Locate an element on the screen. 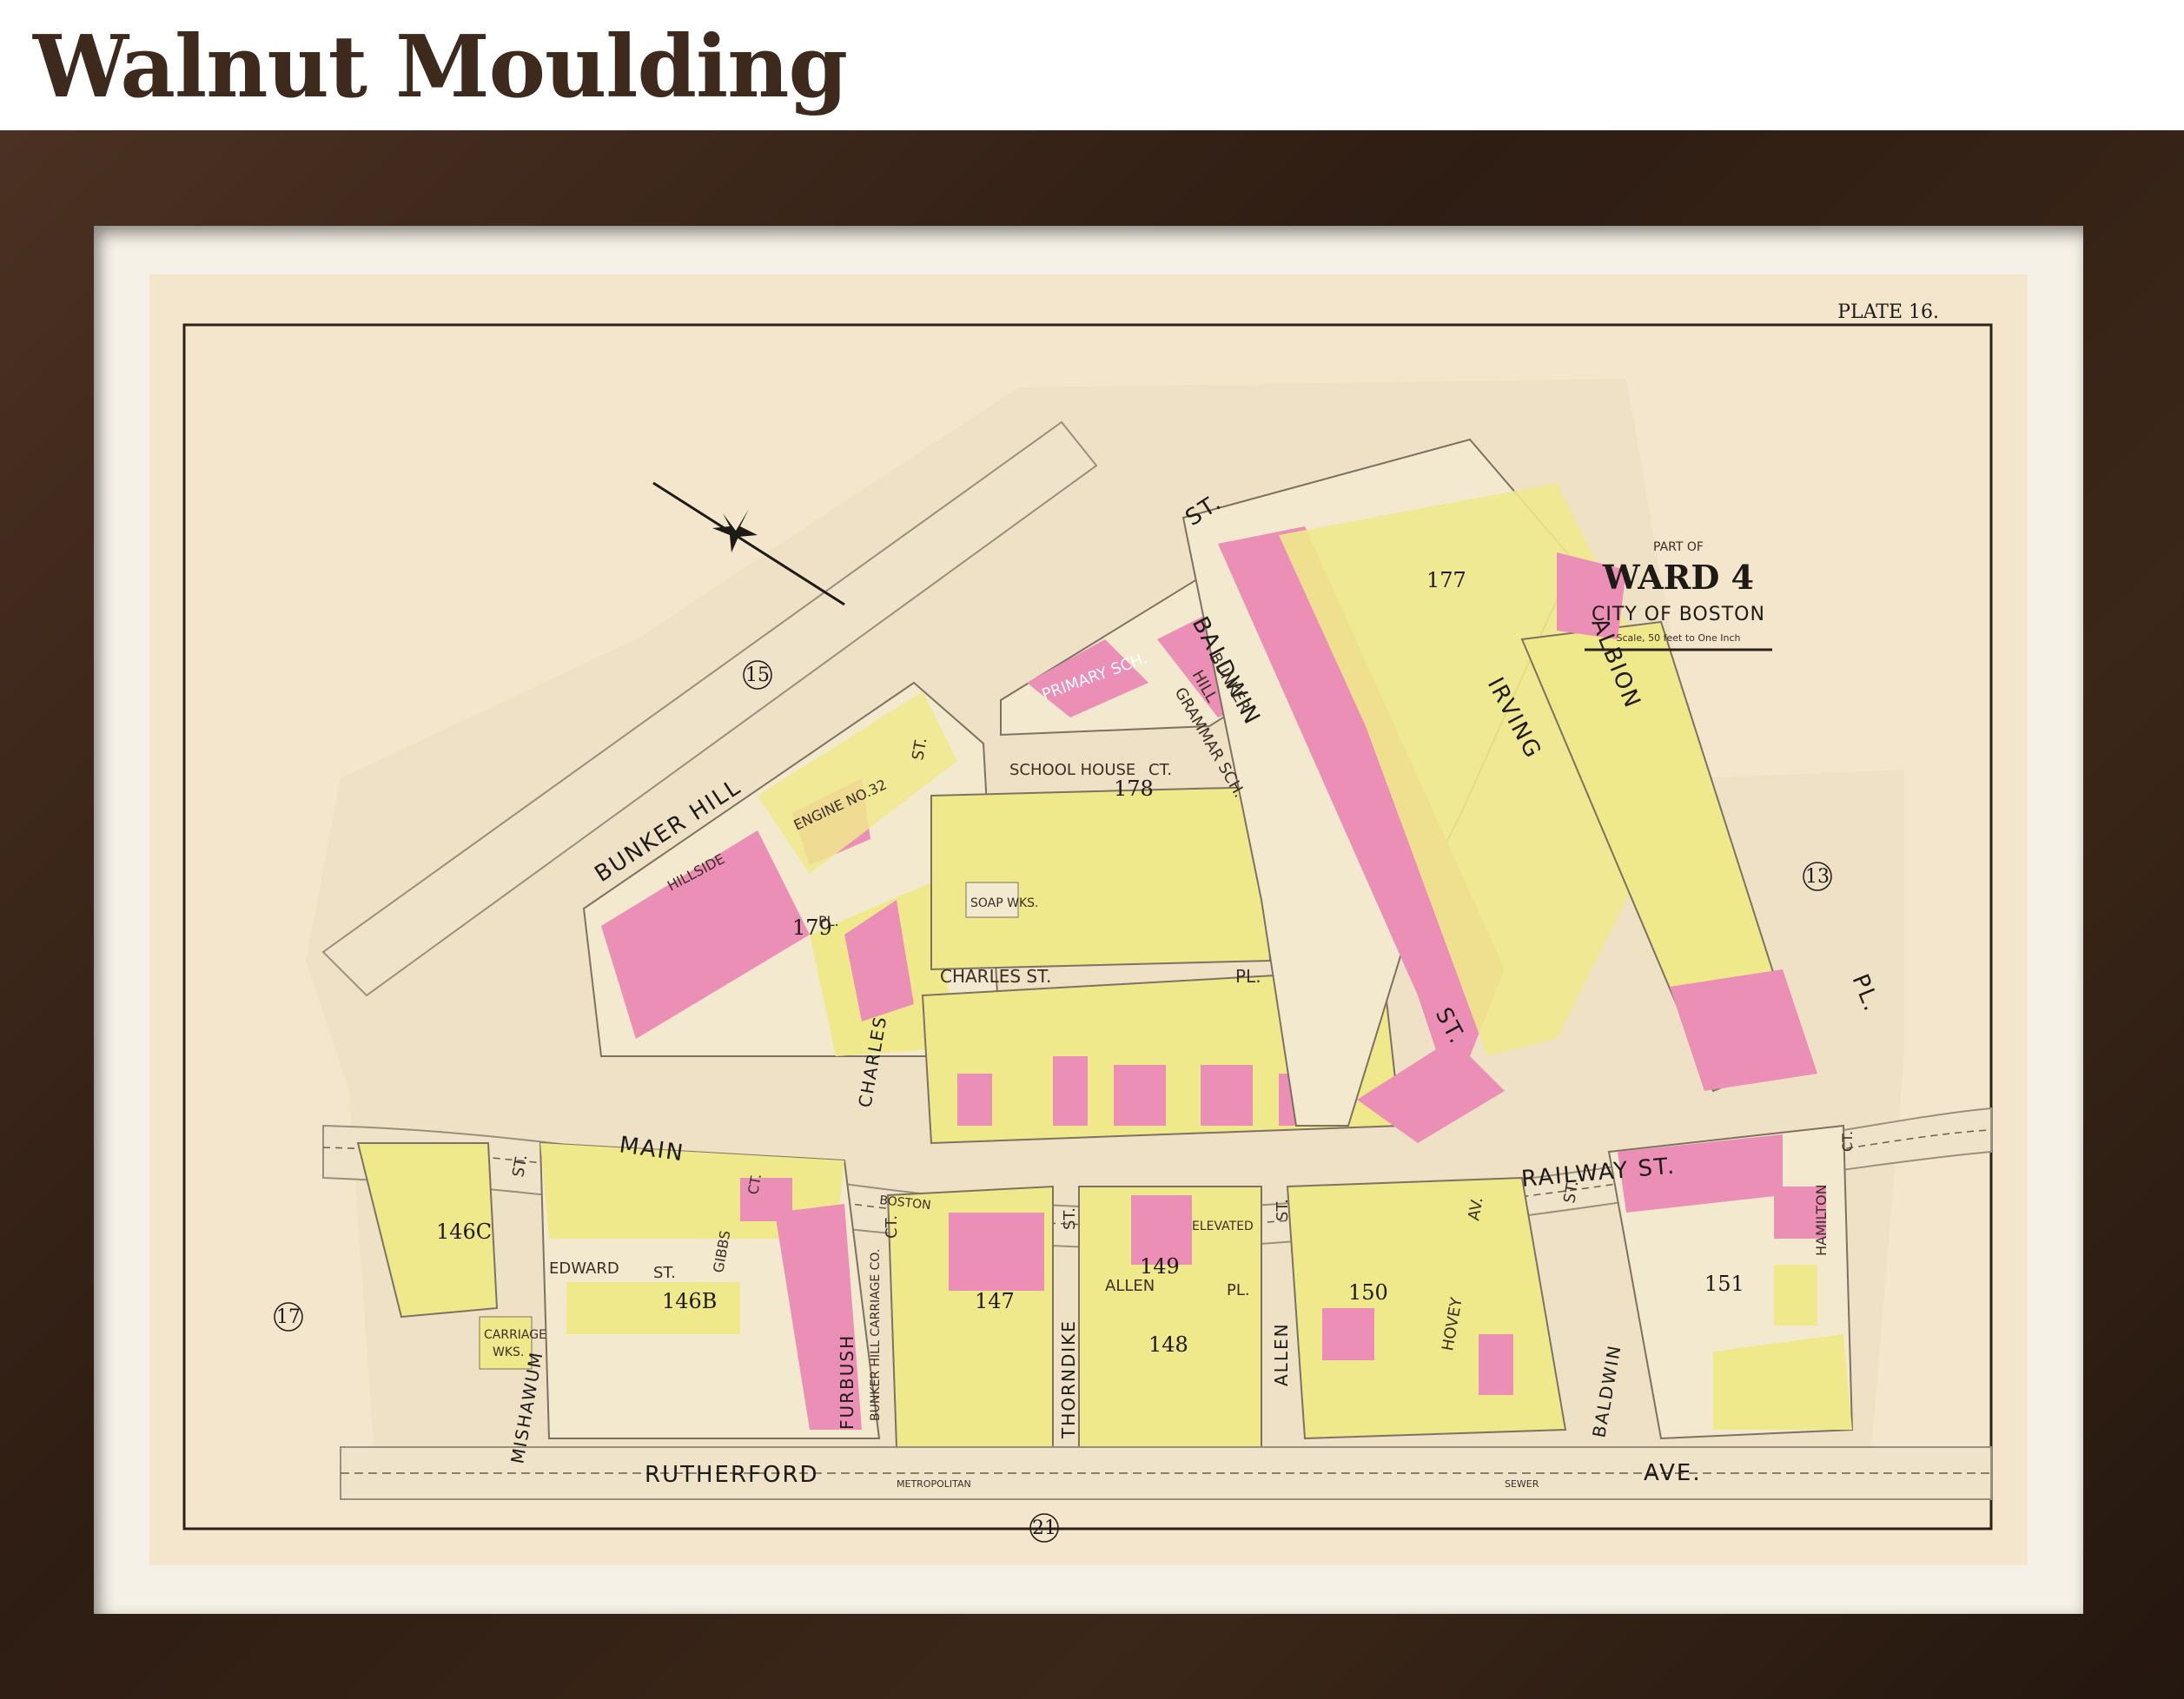  block-number: 150 is located at coordinates (1368, 1292).